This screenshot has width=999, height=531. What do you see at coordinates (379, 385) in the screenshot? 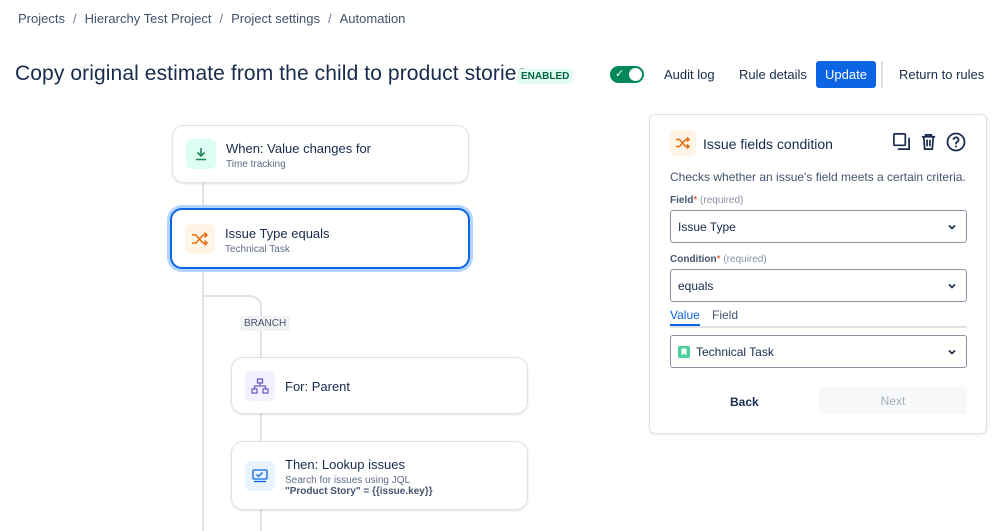
I see `branch-card: For: Parent` at bounding box center [379, 385].